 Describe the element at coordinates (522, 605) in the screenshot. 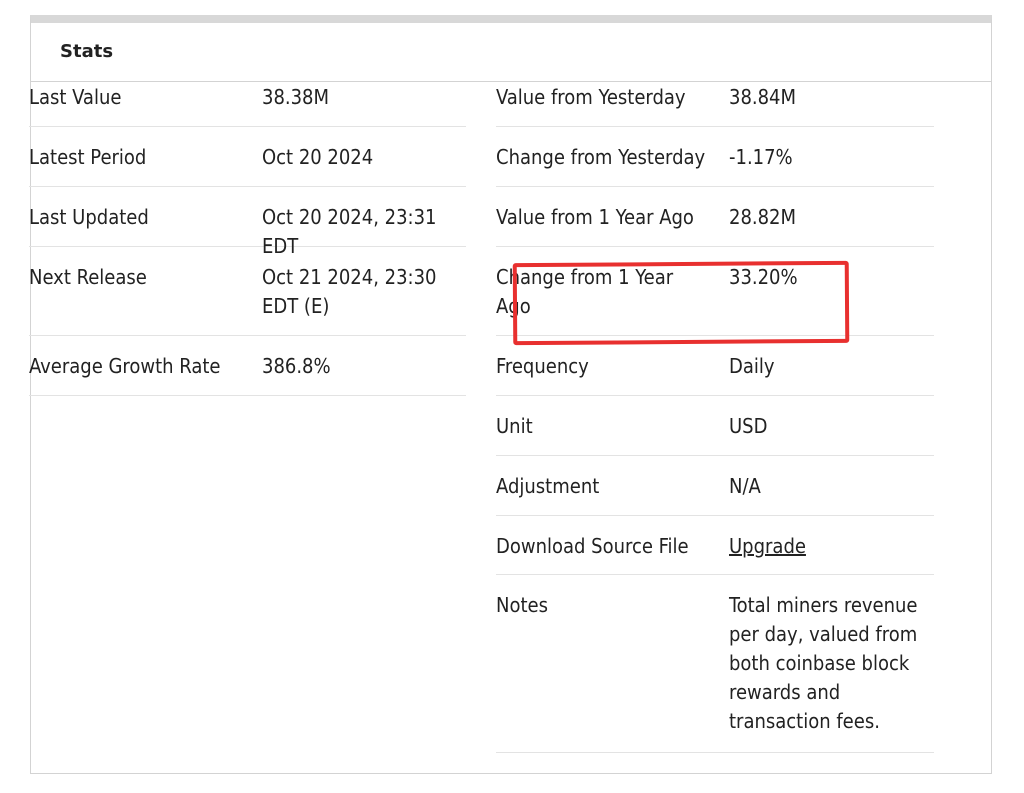

I see `stat-label: Notes` at that location.